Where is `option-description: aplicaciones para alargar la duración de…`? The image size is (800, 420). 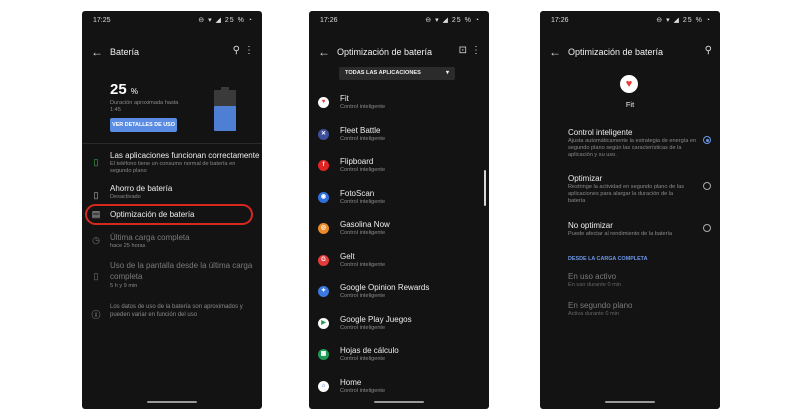
option-description: aplicaciones para alargar la duración de… is located at coordinates (621, 194).